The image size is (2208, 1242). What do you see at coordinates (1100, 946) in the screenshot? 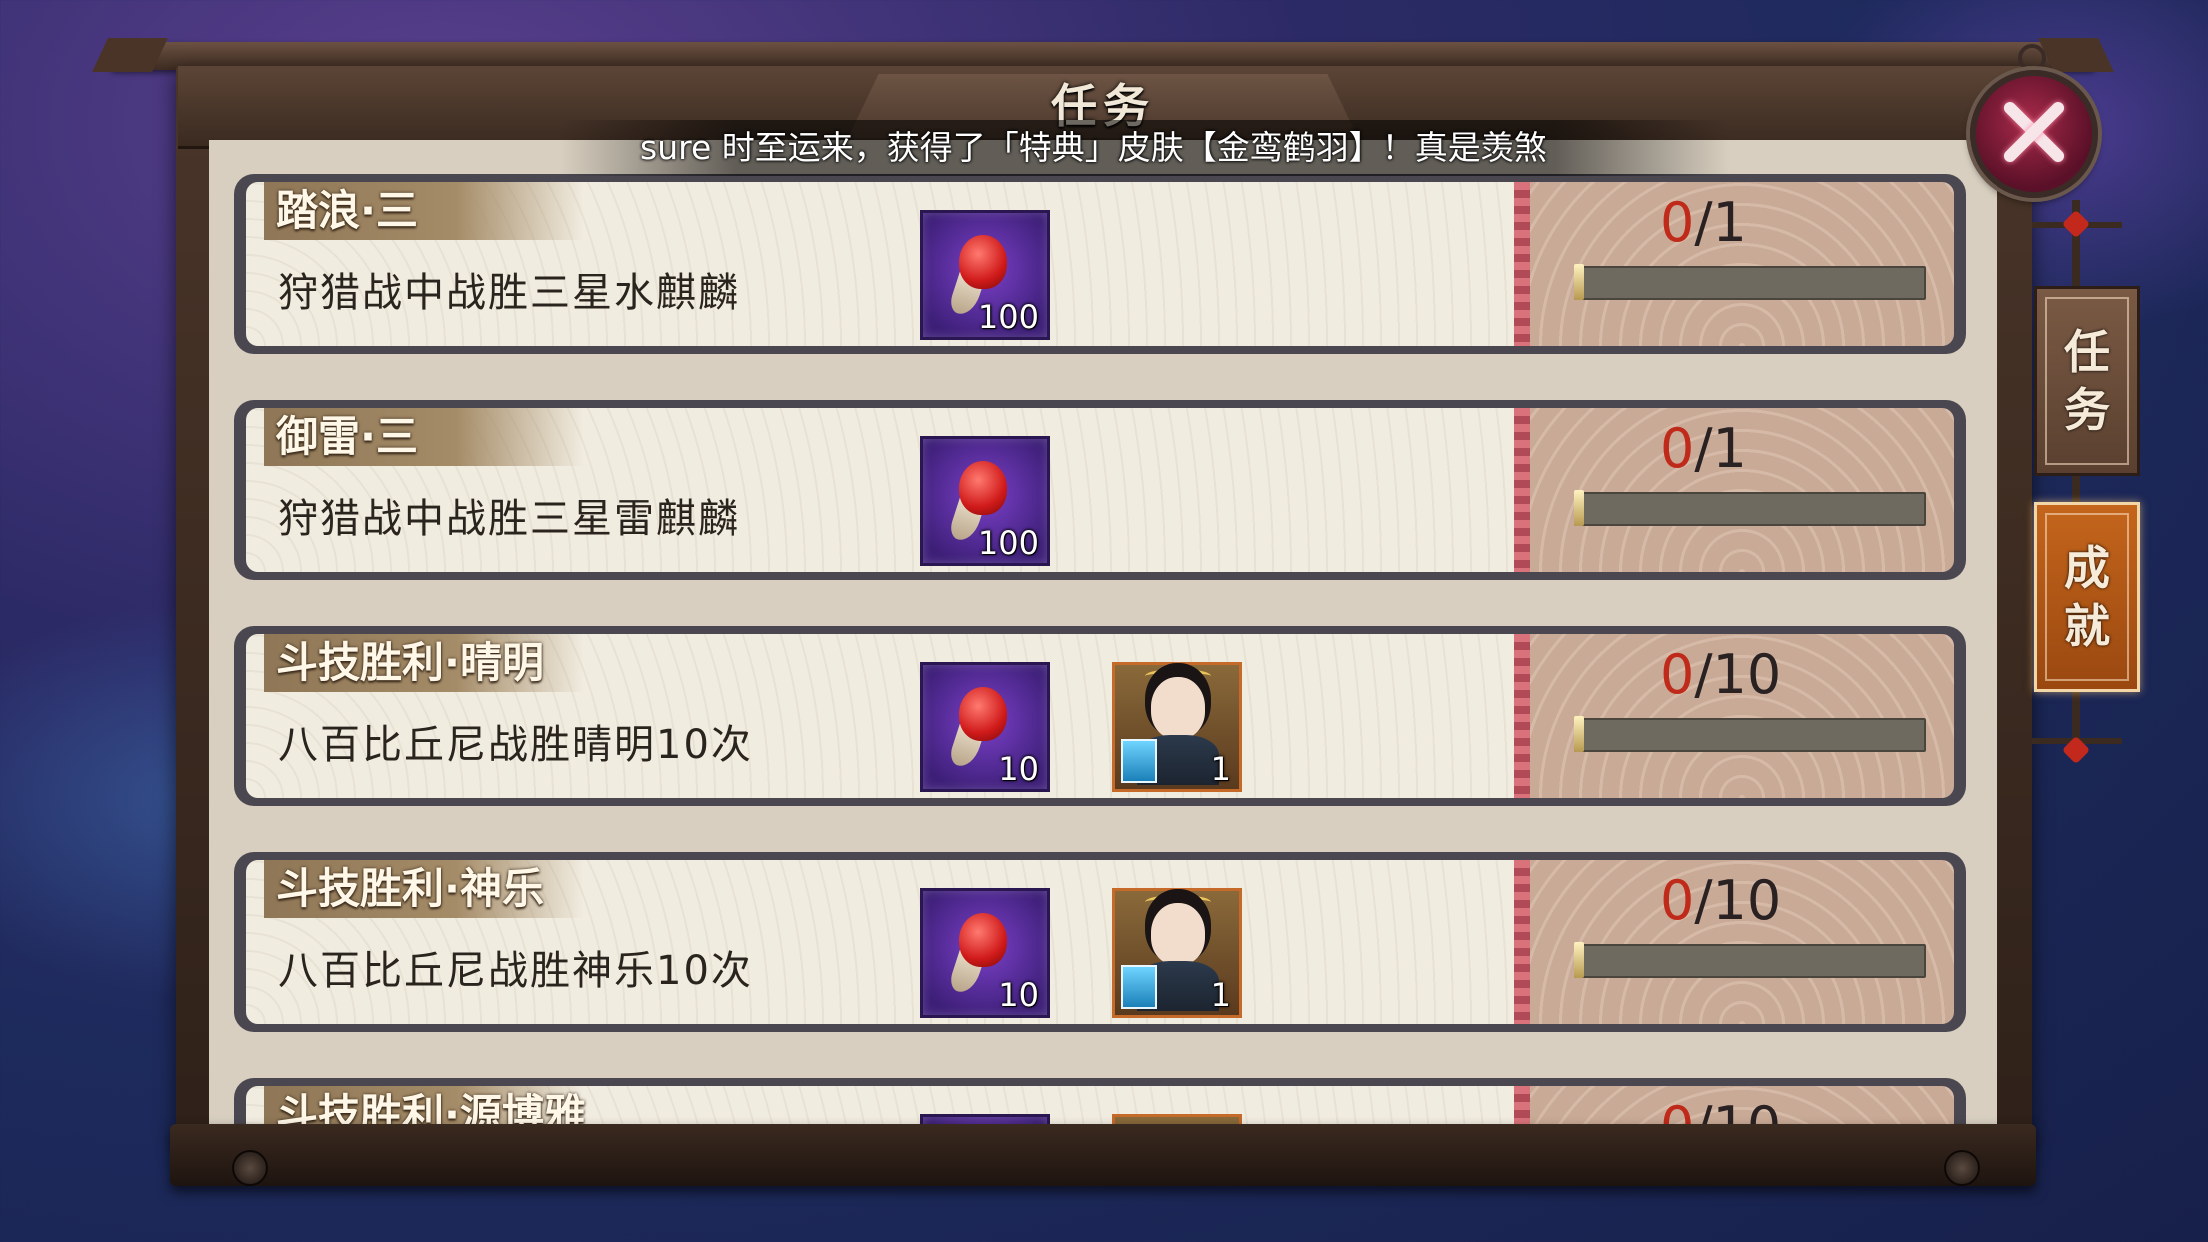
I see `task-card: 斗技胜利·神乐 八百比丘尼战胜神乐10次 10 1 0/10` at bounding box center [1100, 946].